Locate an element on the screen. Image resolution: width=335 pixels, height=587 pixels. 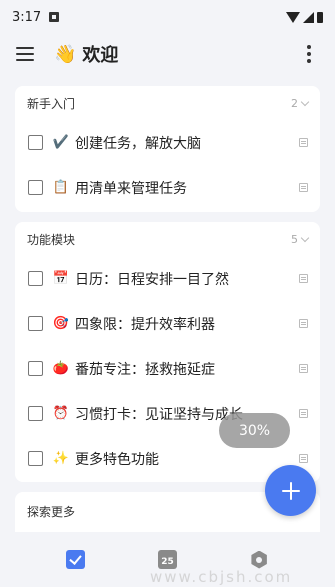
task-item: 🎯 四象限：提升效率利器 is located at coordinates (167, 323).